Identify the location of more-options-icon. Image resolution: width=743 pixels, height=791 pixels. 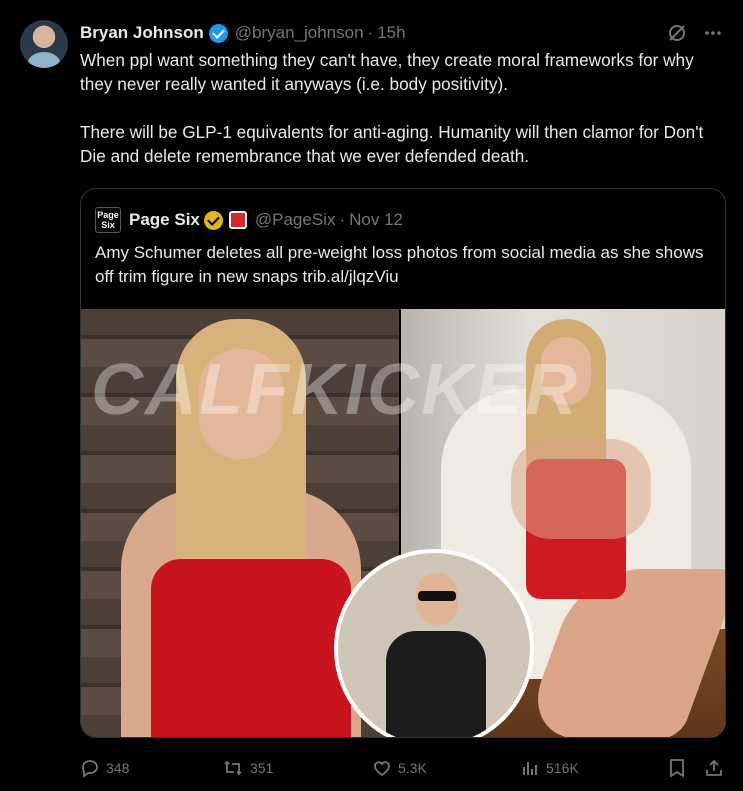
(713, 33).